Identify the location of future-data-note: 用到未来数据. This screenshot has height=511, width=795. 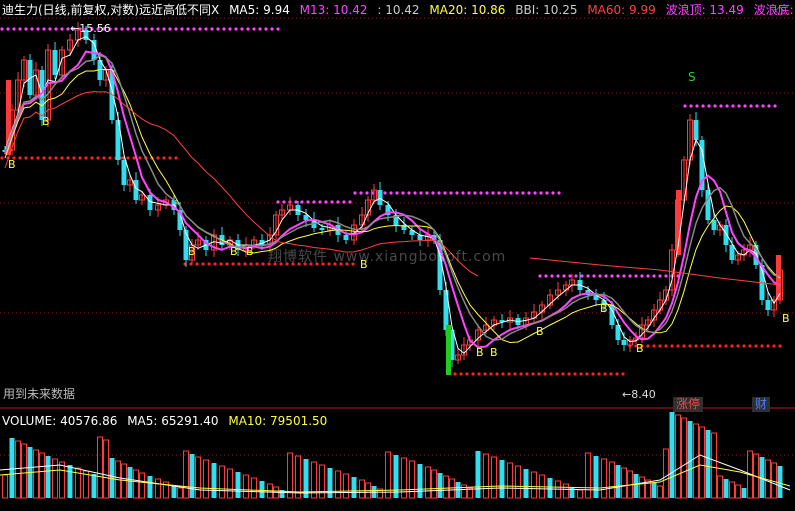
(39, 394).